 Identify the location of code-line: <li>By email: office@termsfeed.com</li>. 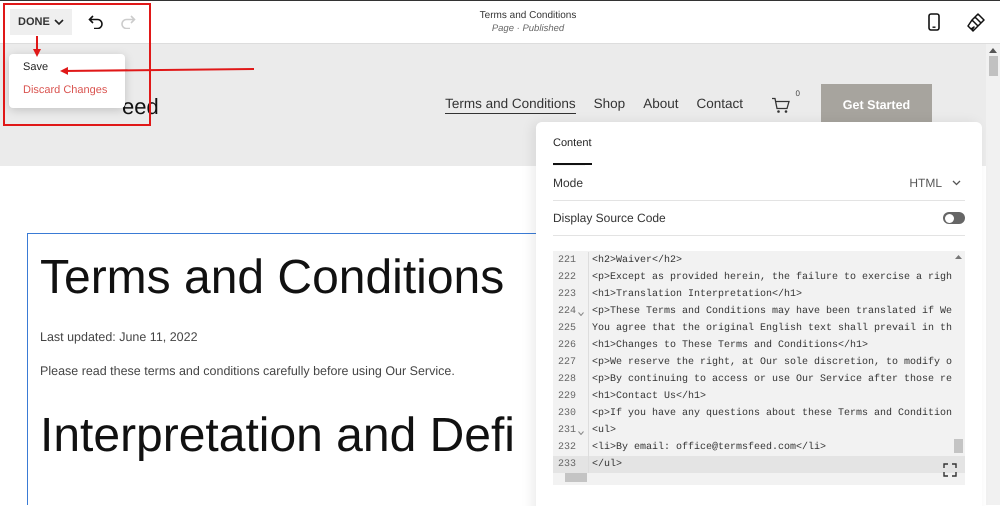
(708, 447).